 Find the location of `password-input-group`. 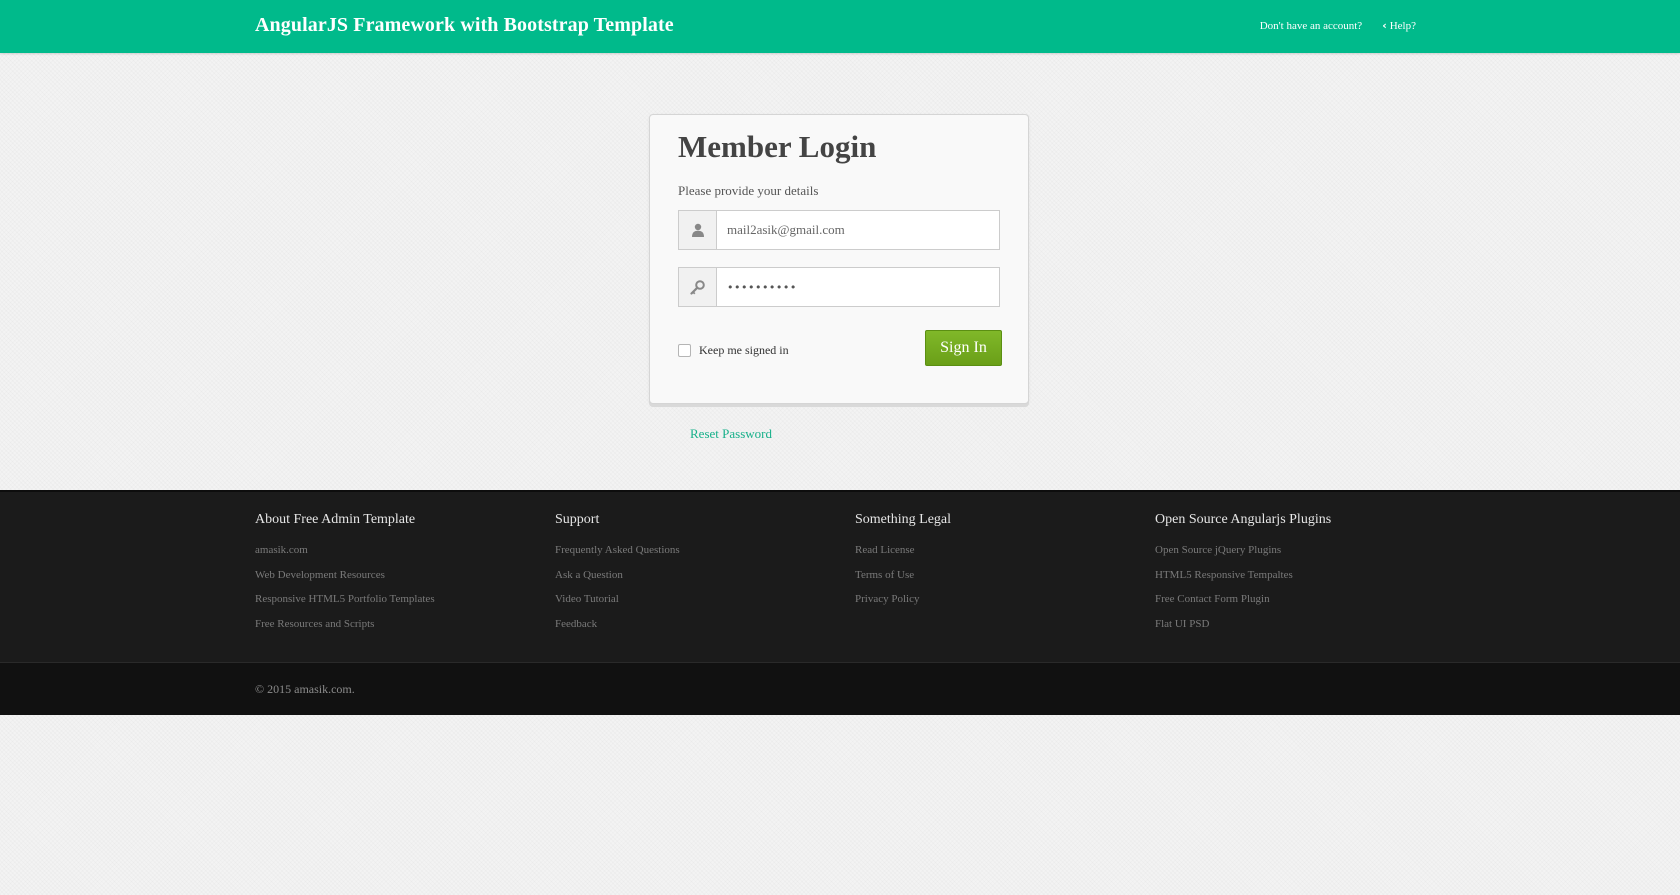

password-input-group is located at coordinates (839, 287).